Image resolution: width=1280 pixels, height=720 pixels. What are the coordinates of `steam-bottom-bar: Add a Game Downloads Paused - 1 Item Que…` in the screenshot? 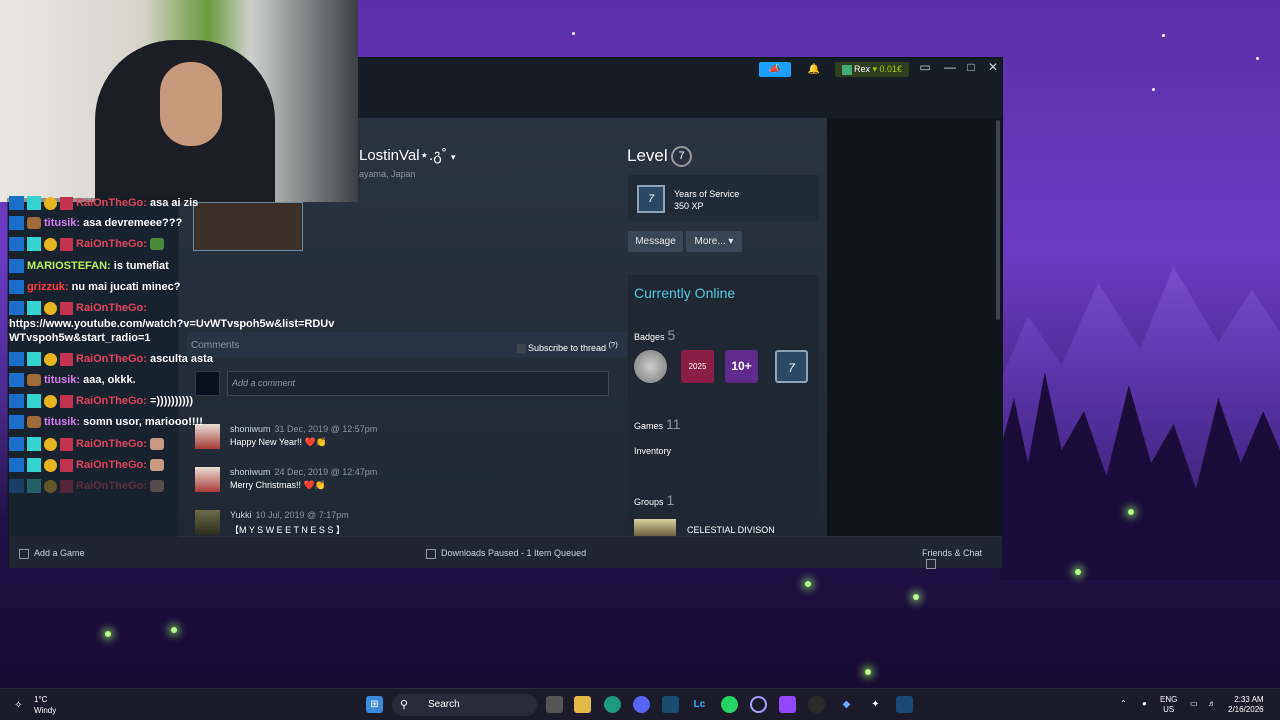 It's located at (505, 552).